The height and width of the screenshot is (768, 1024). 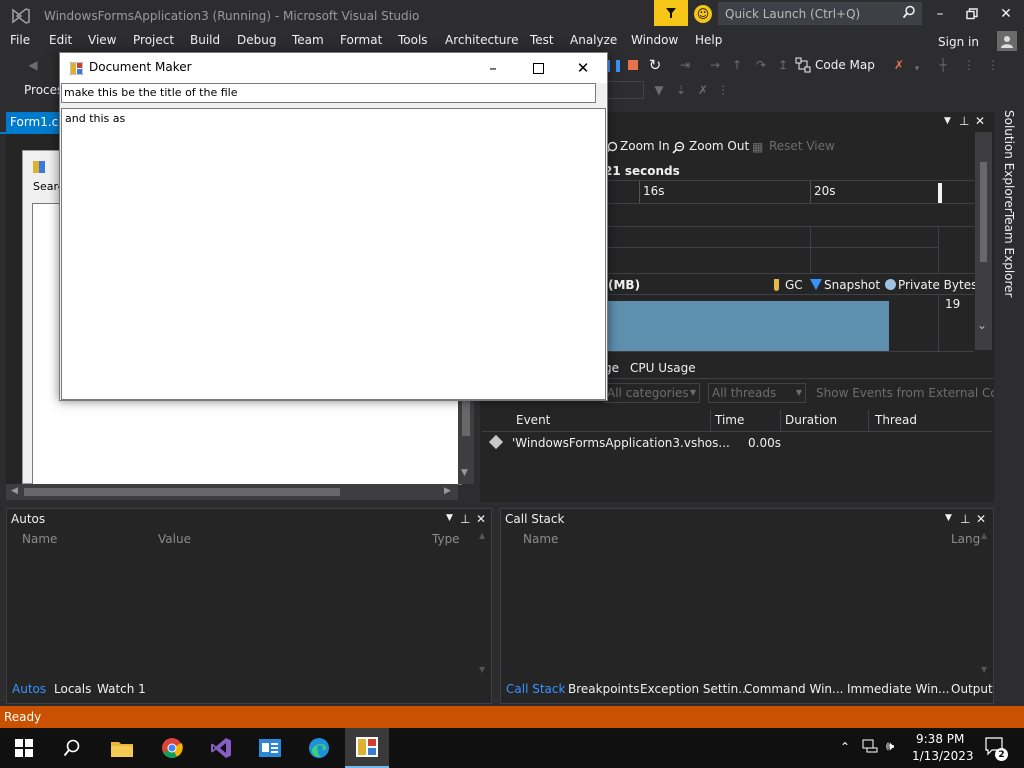 What do you see at coordinates (205, 40) in the screenshot?
I see `menu-build: Build` at bounding box center [205, 40].